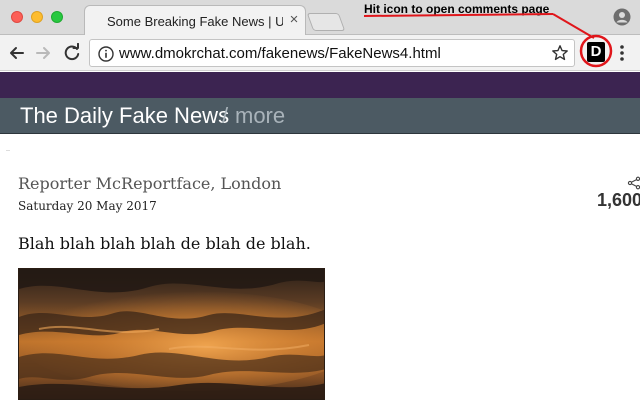 This screenshot has height=400, width=640. I want to click on info-icon, so click(106, 54).